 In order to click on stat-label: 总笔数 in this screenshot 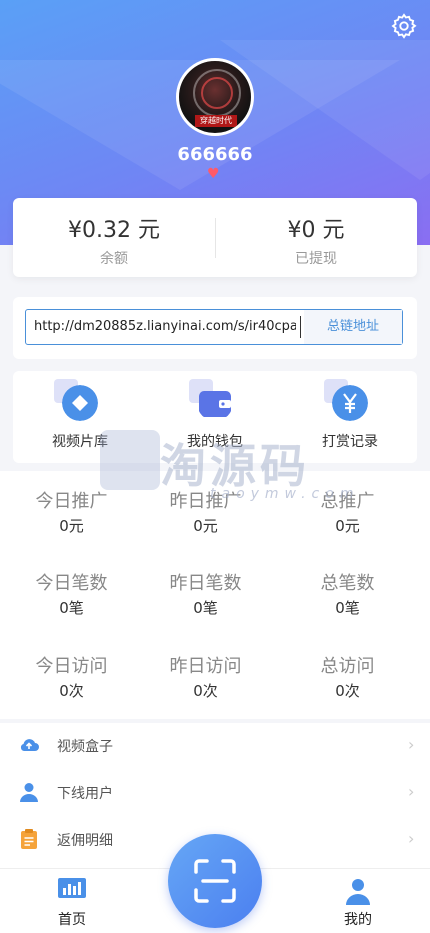, I will do `click(347, 583)`.